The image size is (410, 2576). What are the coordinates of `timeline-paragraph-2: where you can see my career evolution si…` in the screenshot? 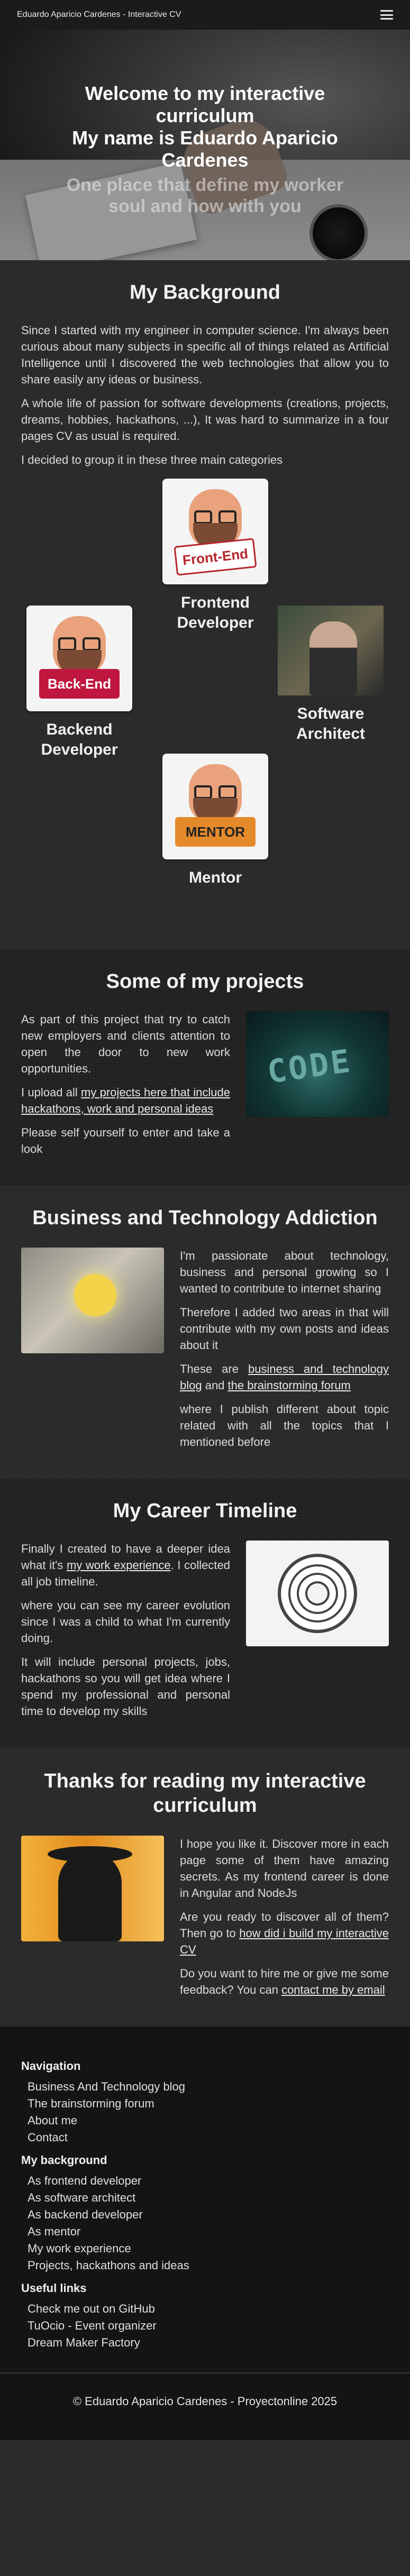 It's located at (125, 1622).